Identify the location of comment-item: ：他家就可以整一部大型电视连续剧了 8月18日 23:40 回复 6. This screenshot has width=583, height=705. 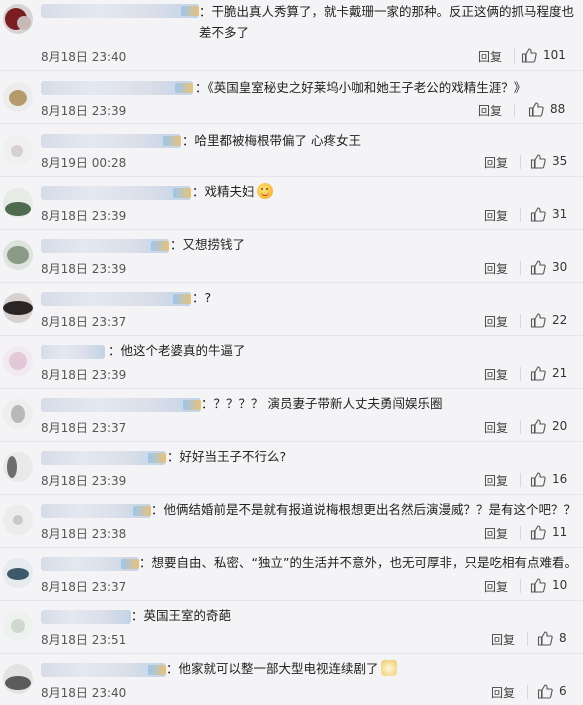
(291, 679).